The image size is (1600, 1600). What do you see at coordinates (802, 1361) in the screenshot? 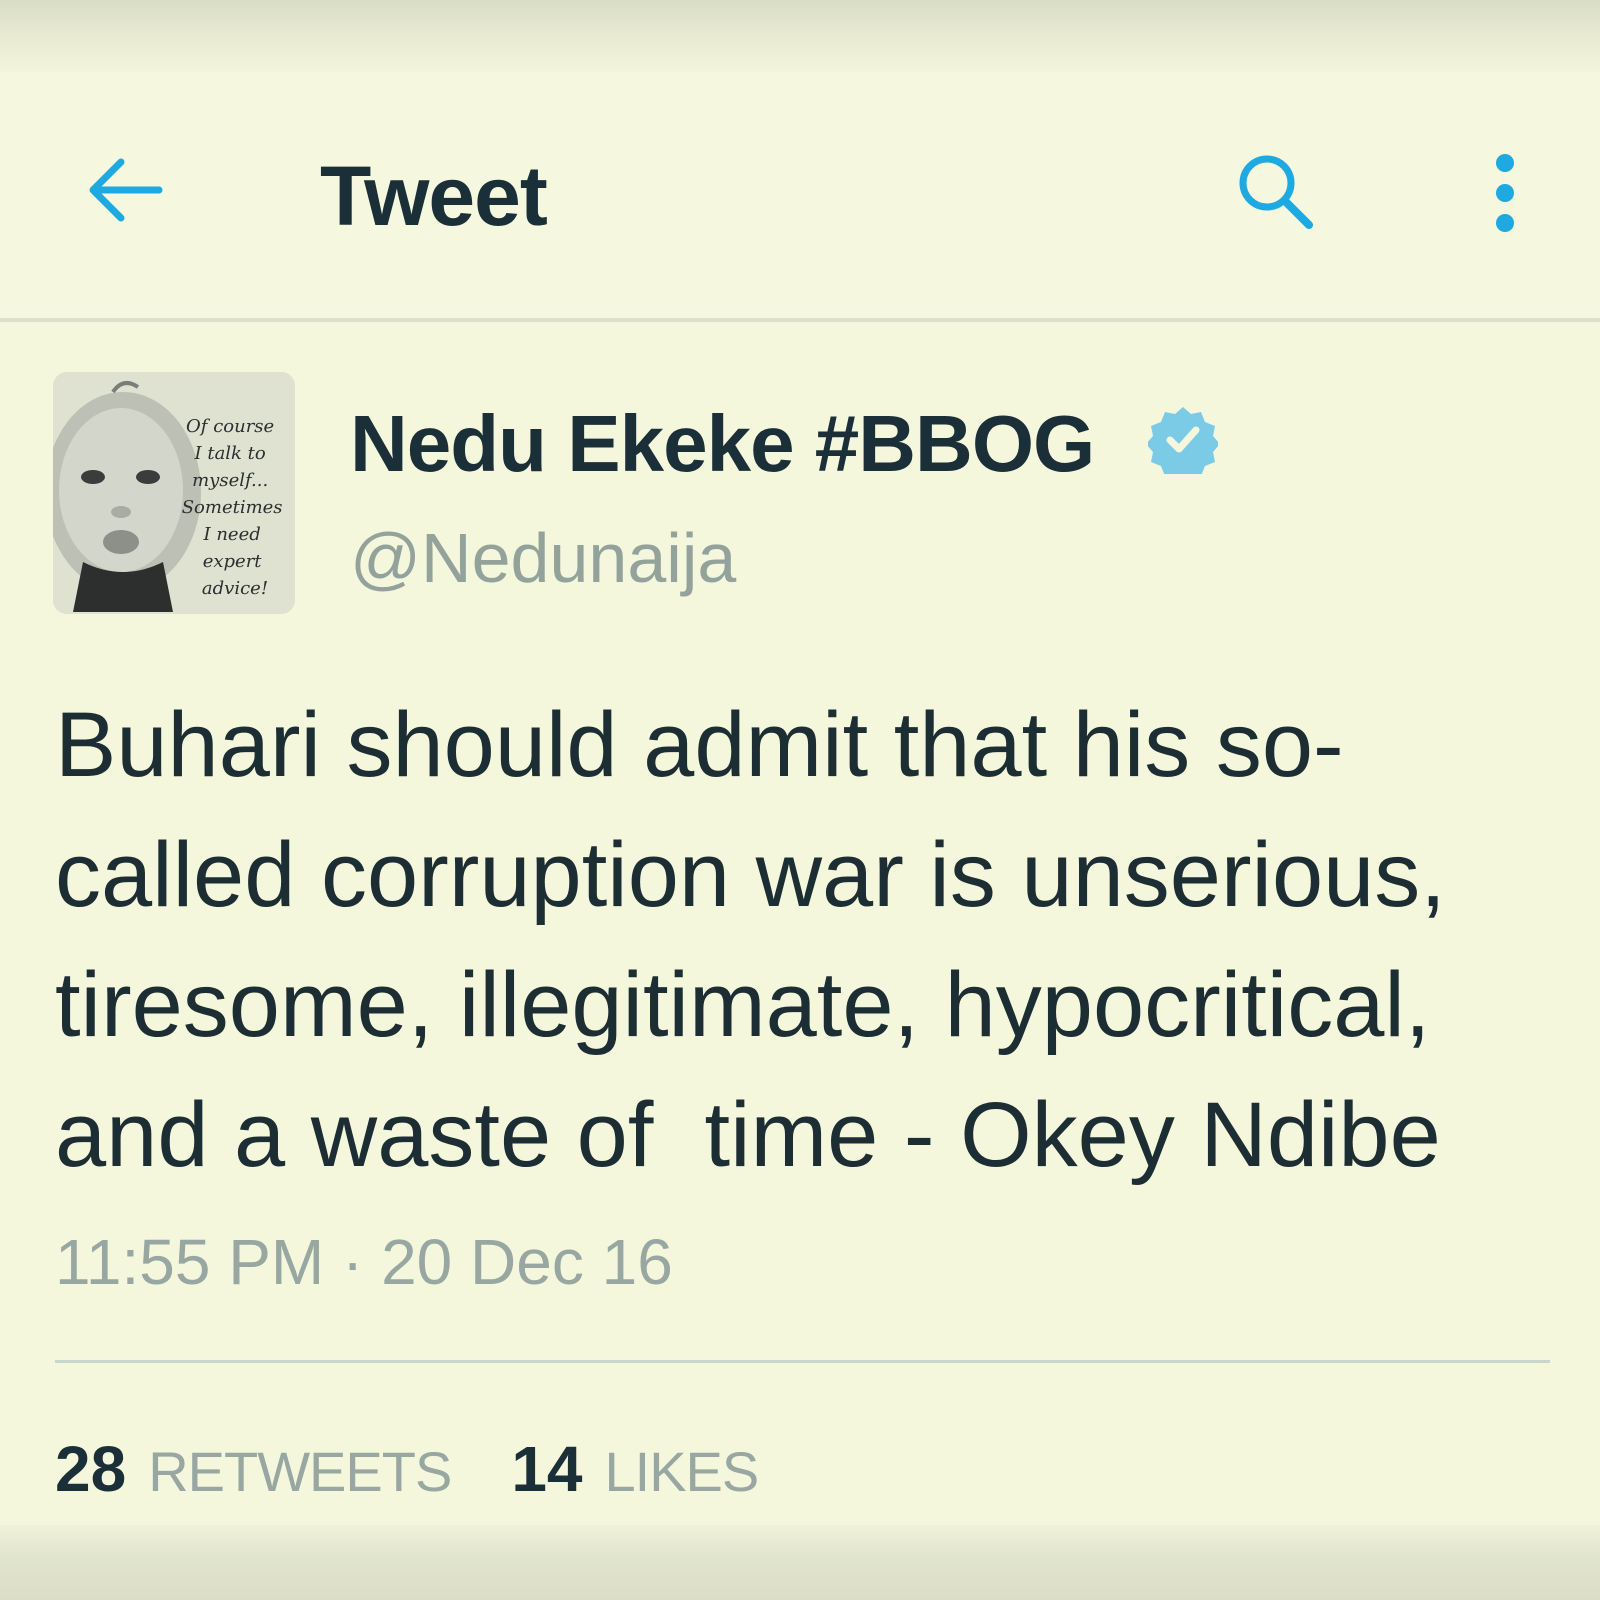
I see `divider` at bounding box center [802, 1361].